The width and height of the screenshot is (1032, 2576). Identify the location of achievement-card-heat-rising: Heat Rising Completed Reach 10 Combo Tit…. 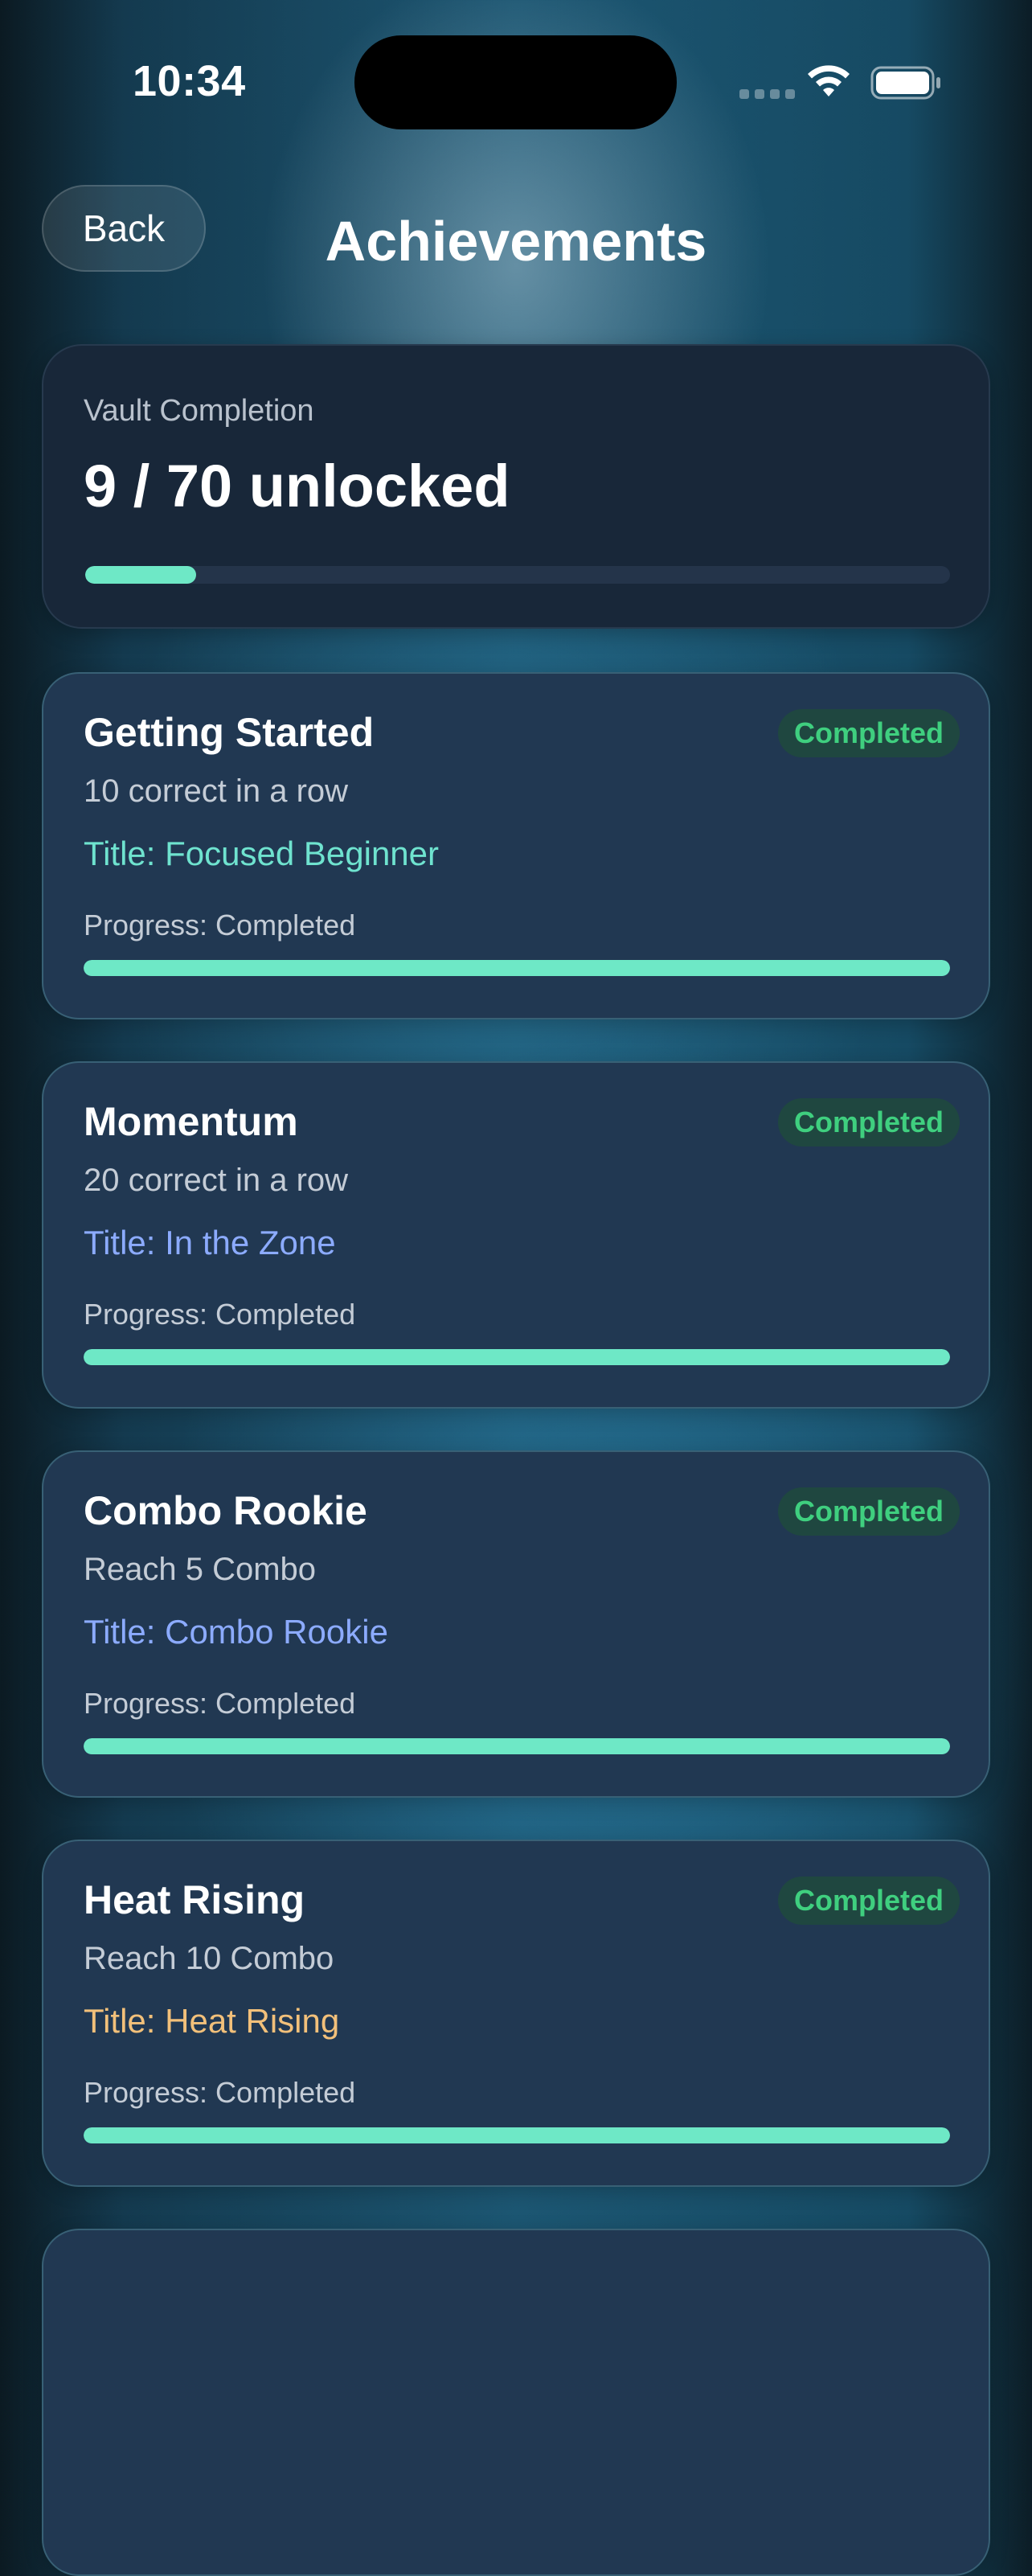
(516, 2014).